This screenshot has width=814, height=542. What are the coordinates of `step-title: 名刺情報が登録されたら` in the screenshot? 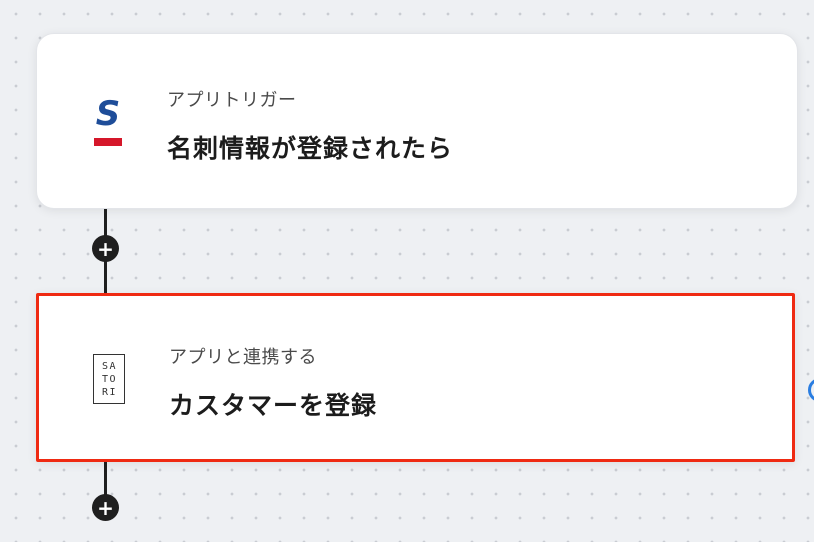 It's located at (310, 148).